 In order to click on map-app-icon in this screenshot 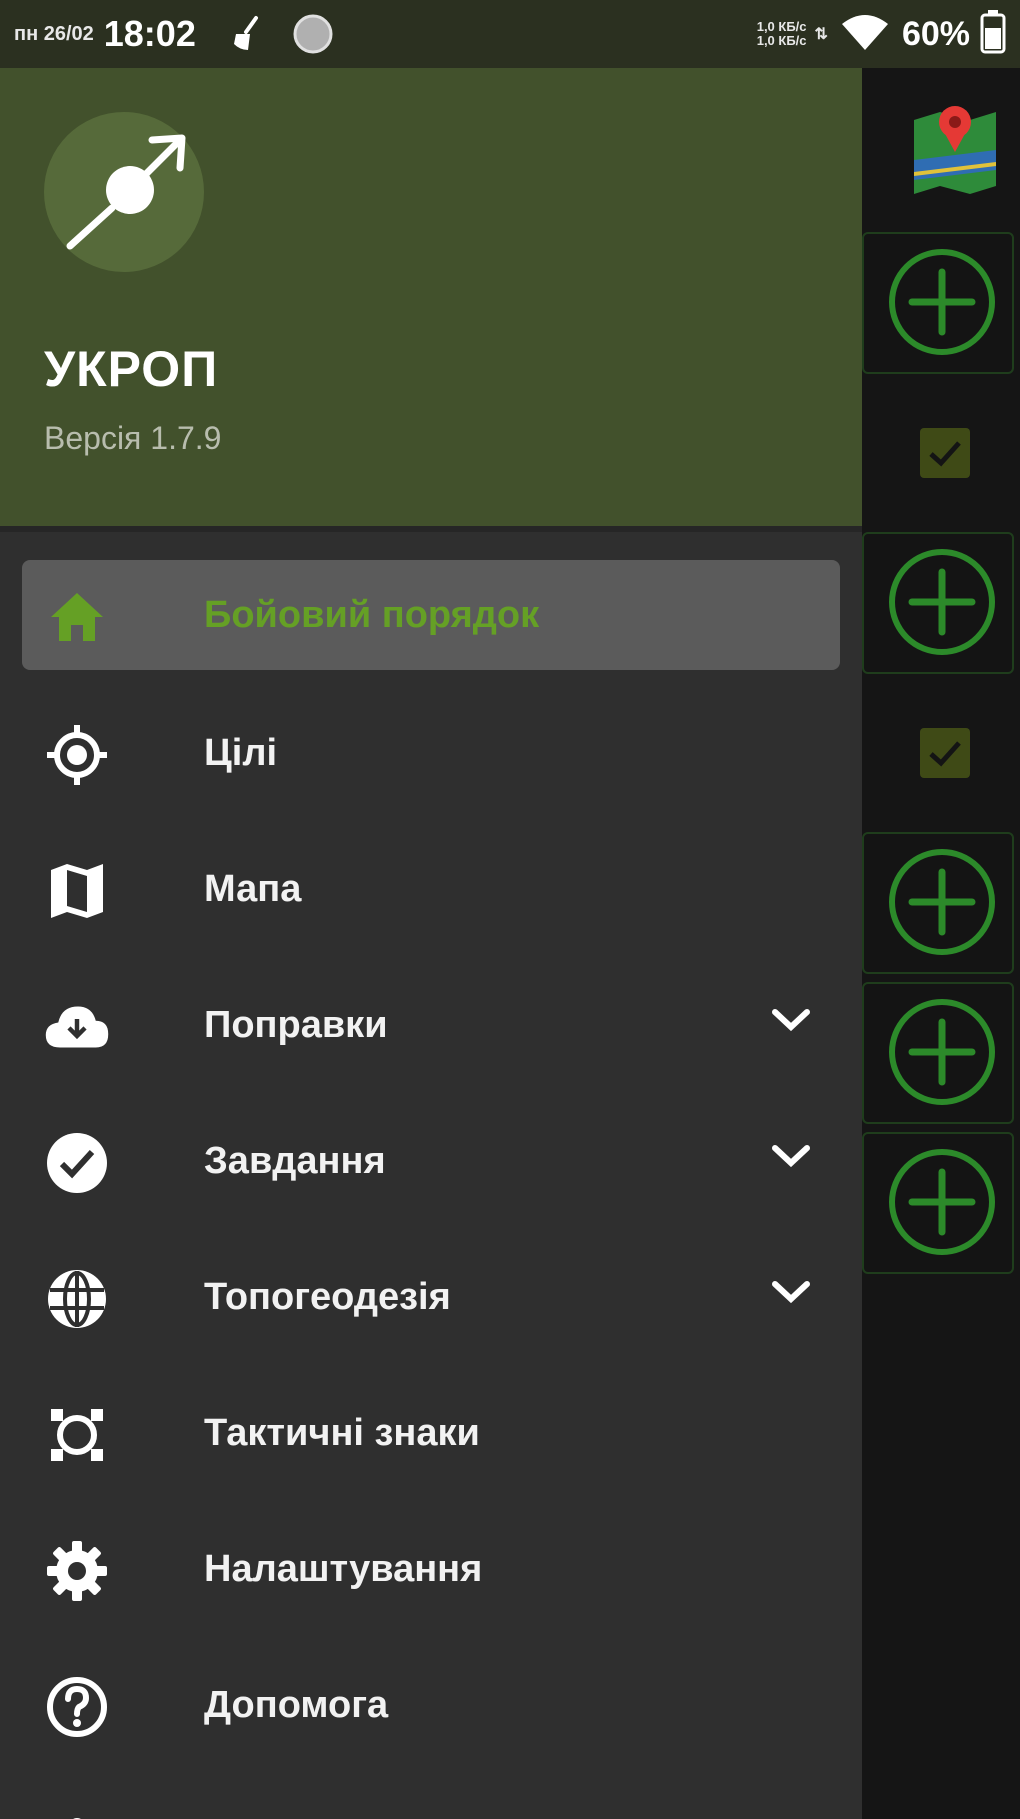, I will do `click(955, 150)`.